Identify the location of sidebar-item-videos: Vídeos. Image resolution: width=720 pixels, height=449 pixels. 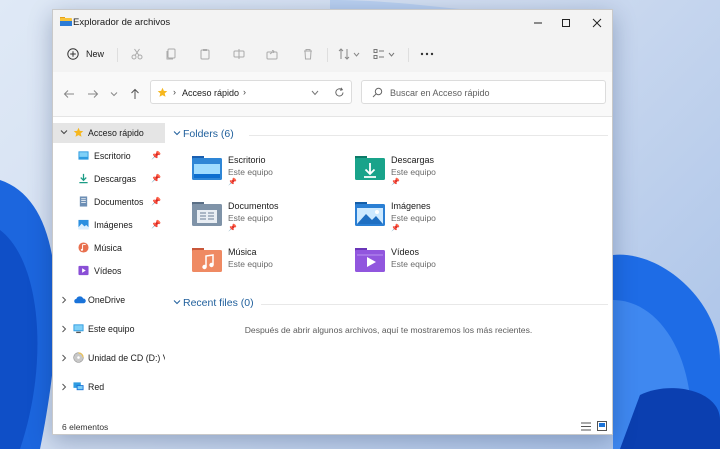
(109, 271).